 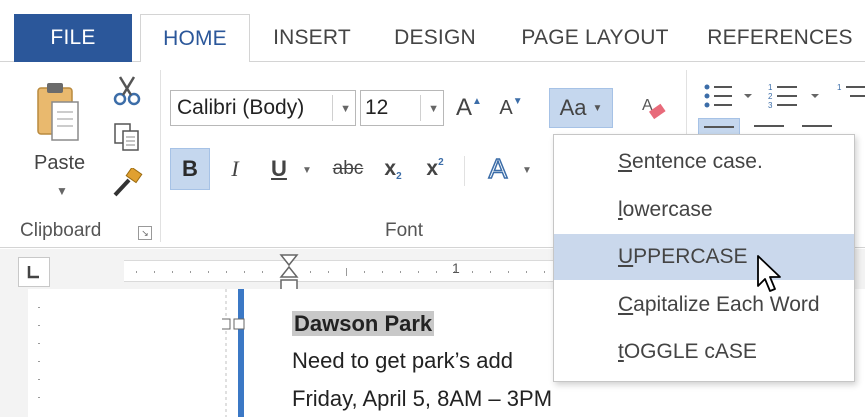 What do you see at coordinates (477, 101) in the screenshot?
I see `caret-up-icon: ▲` at bounding box center [477, 101].